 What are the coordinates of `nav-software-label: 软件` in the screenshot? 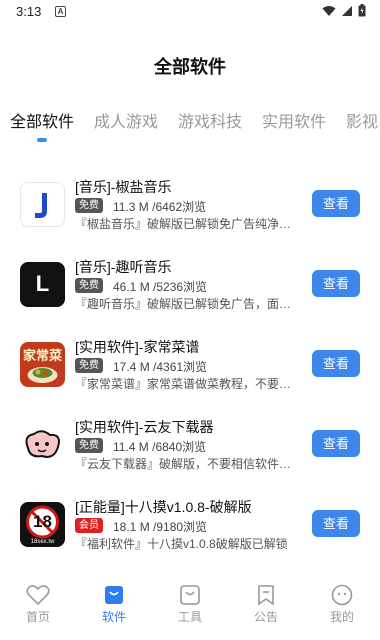 It's located at (113, 617).